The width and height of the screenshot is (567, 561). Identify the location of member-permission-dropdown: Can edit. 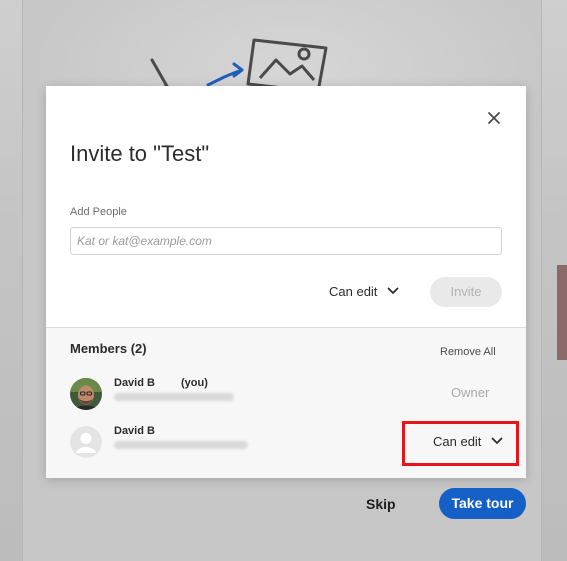
(468, 441).